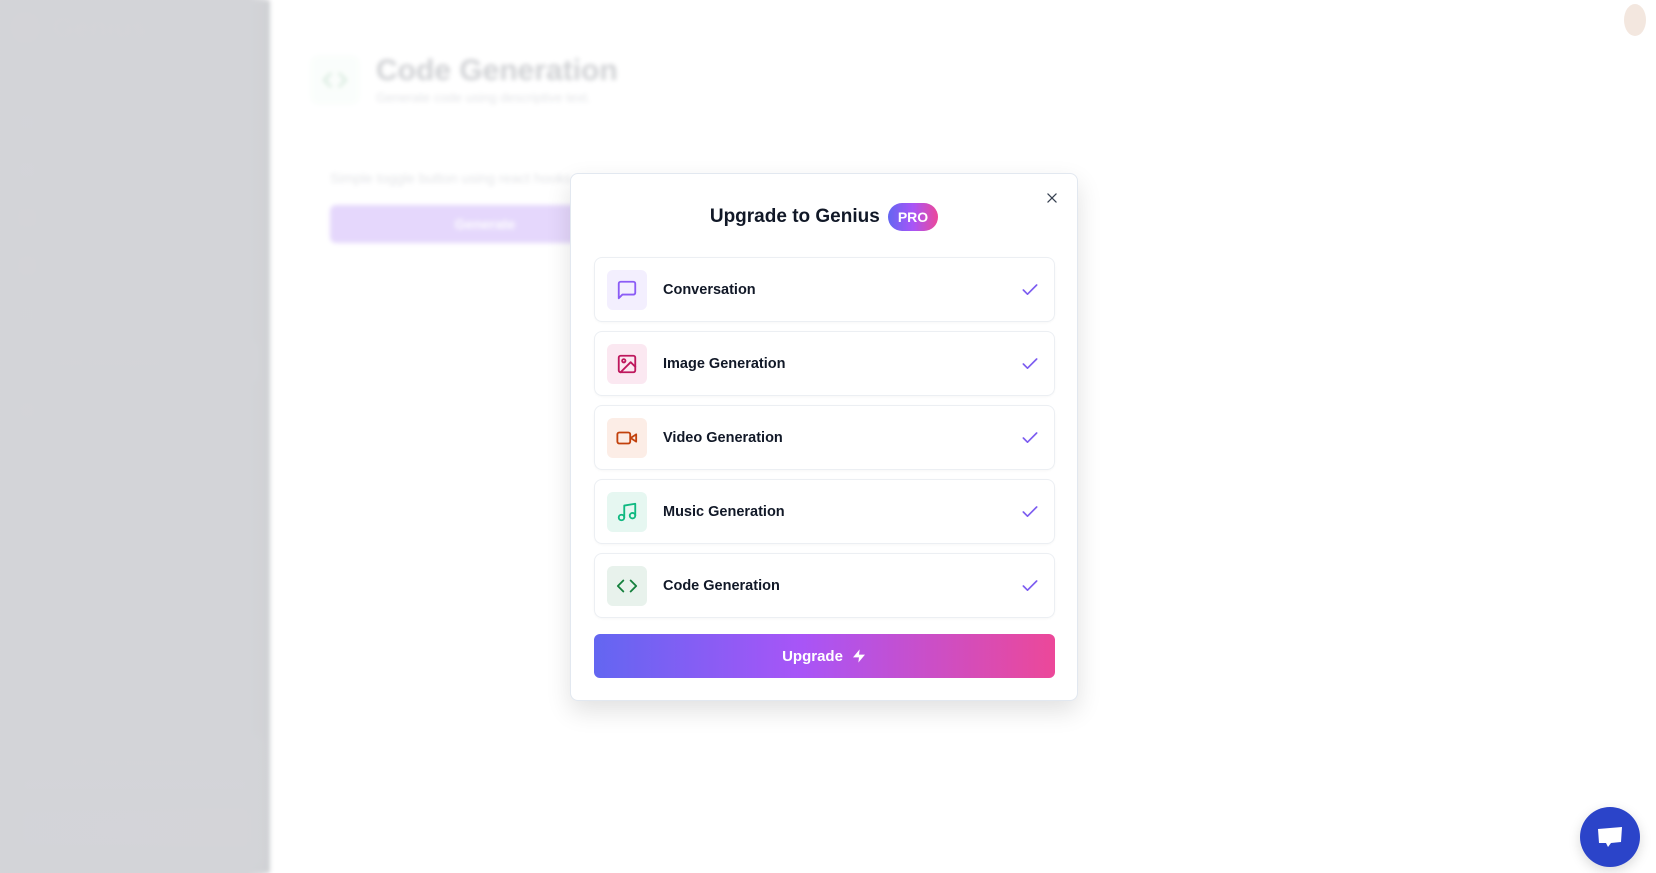  I want to click on modal-title: Upgrade to Genius PRO, so click(824, 217).